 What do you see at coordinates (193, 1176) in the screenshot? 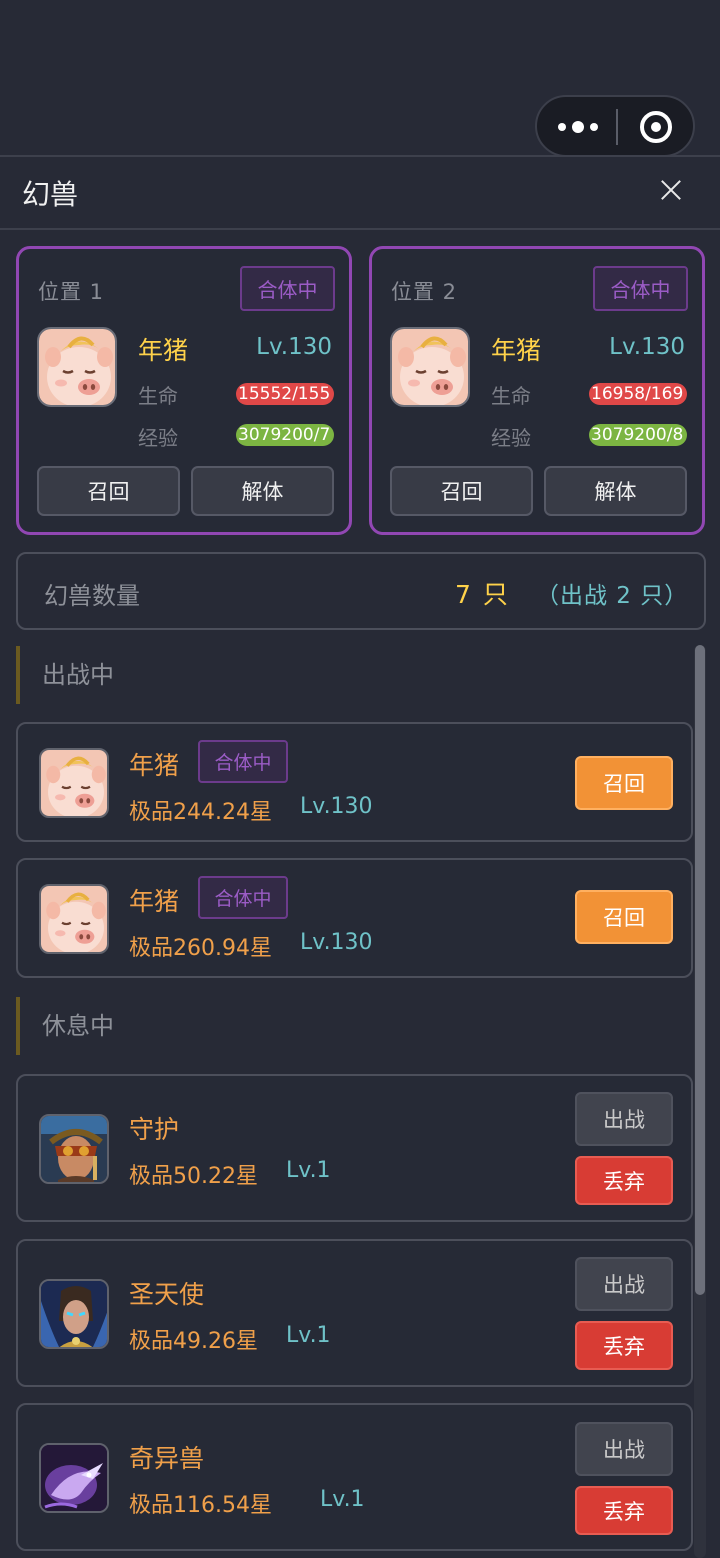
I see `pet-quality: 极品50.22星` at bounding box center [193, 1176].